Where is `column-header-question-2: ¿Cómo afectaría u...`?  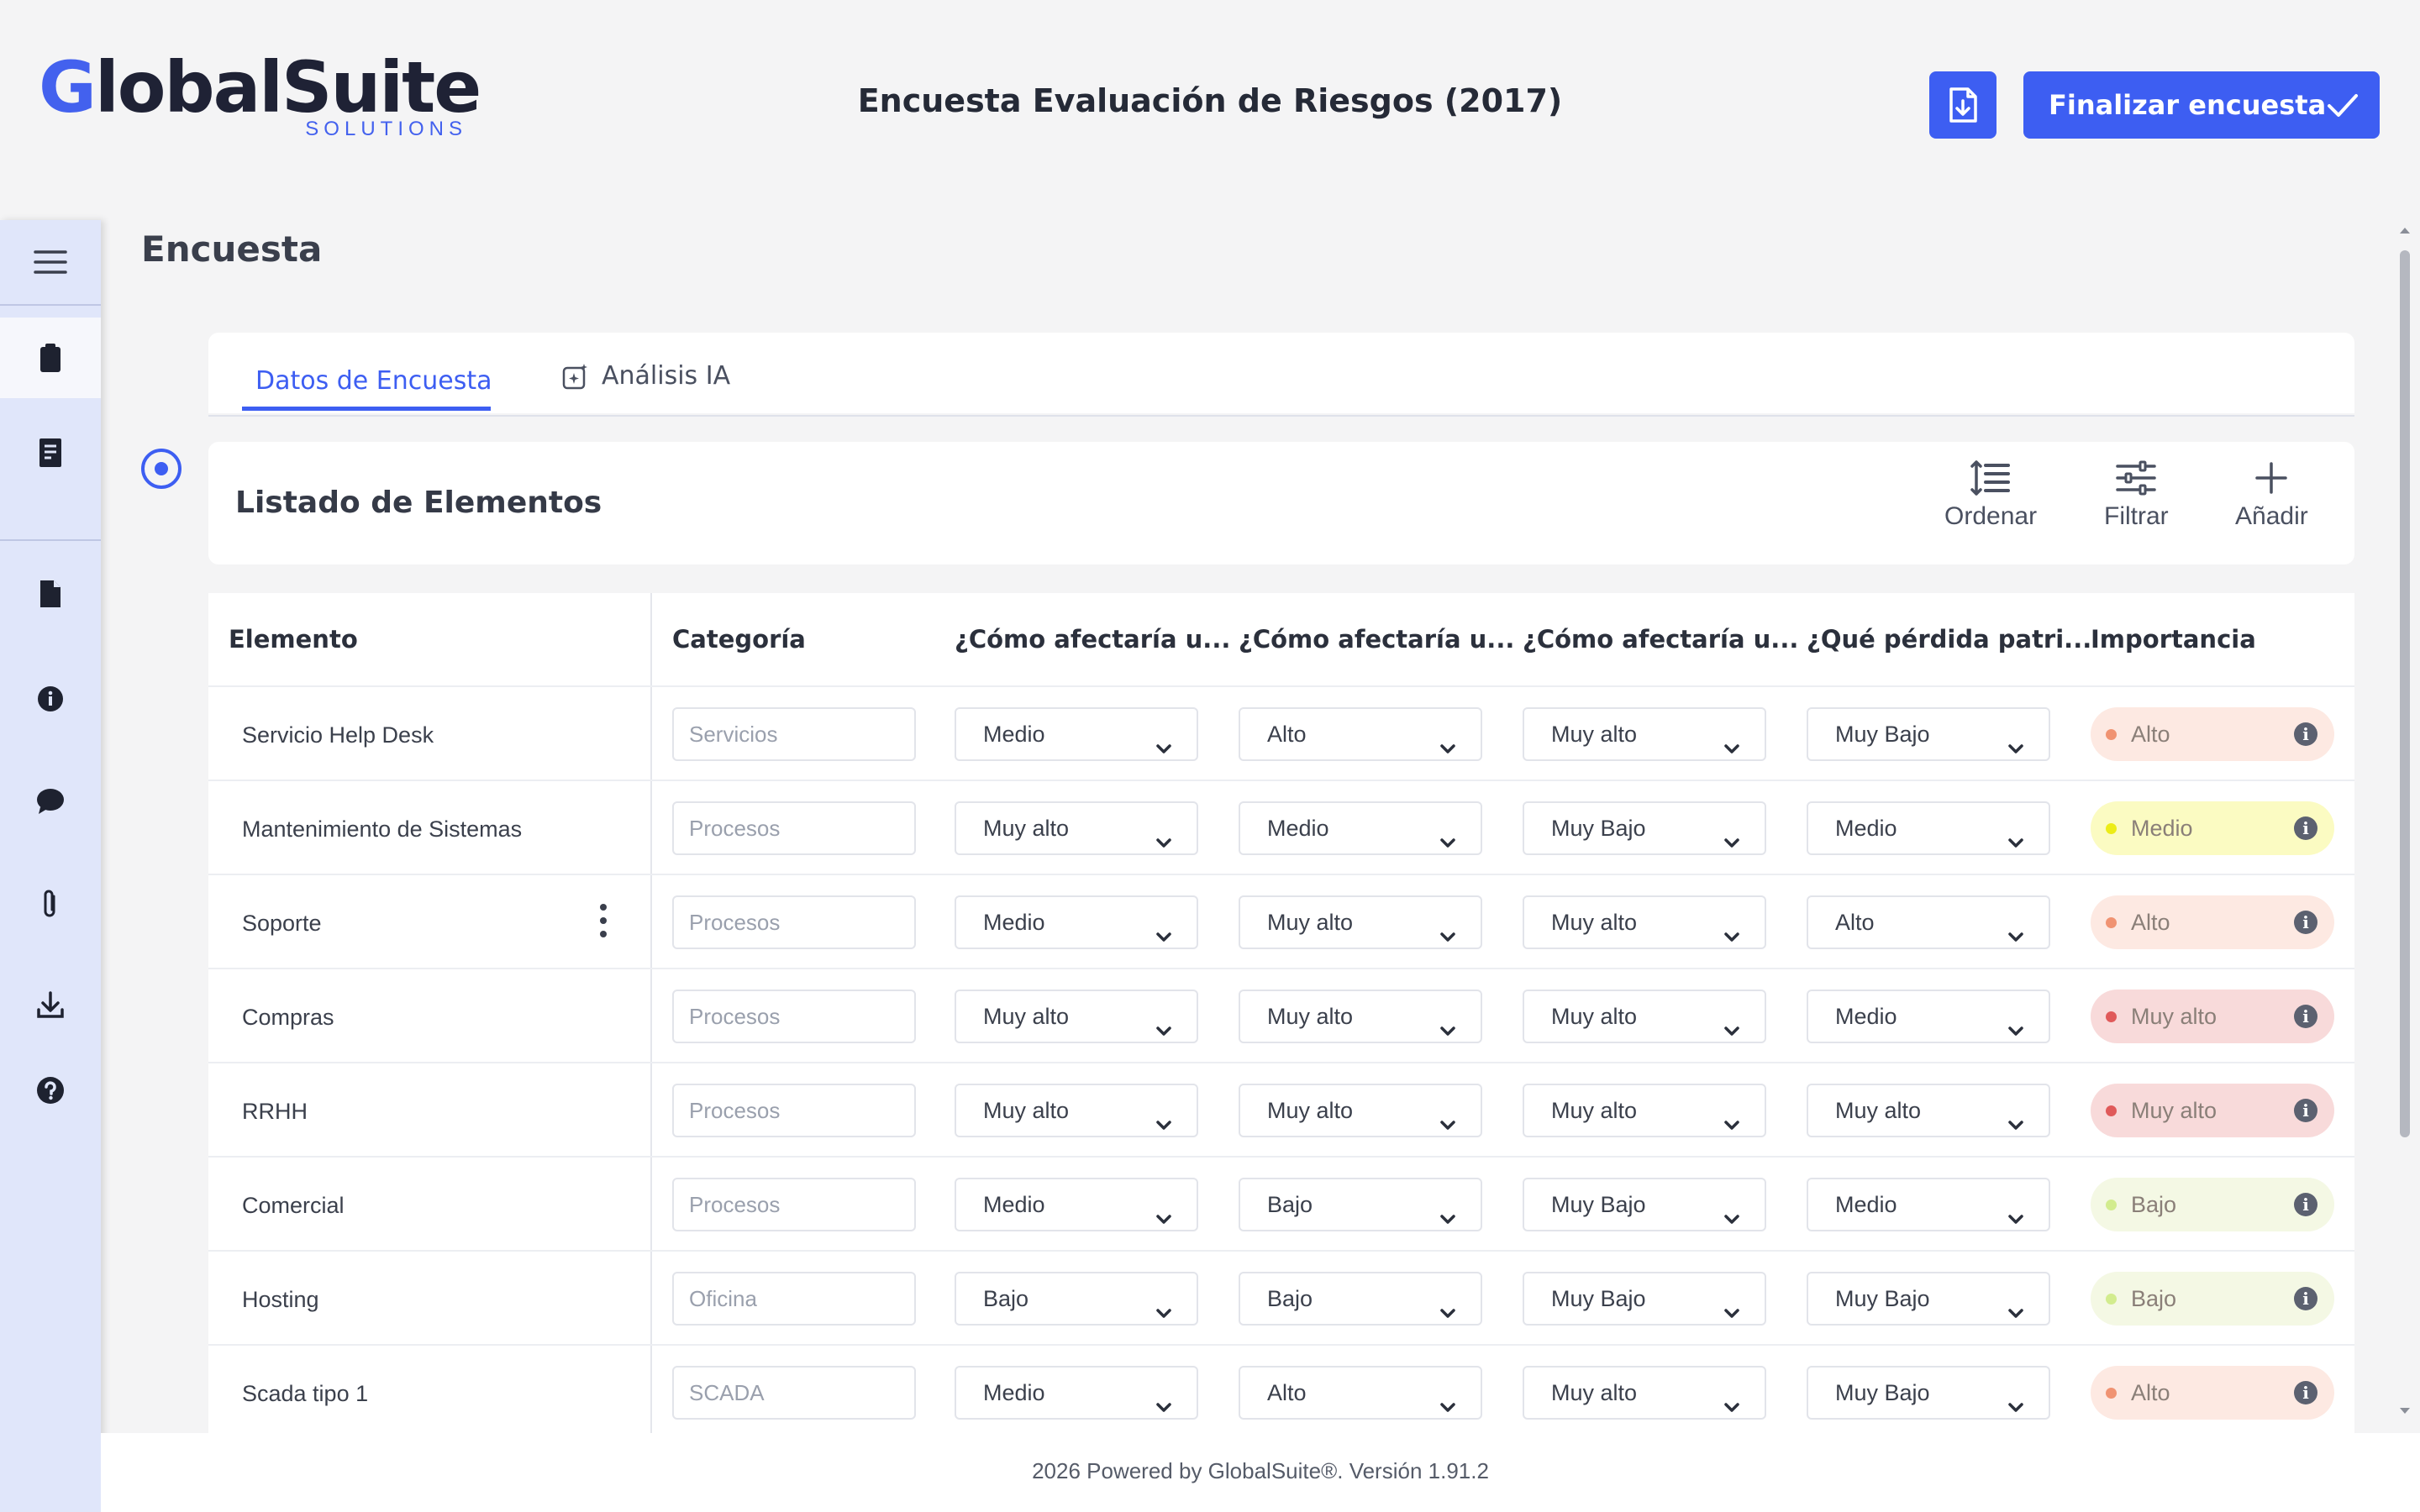 column-header-question-2: ¿Cómo afectaría u... is located at coordinates (1377, 639).